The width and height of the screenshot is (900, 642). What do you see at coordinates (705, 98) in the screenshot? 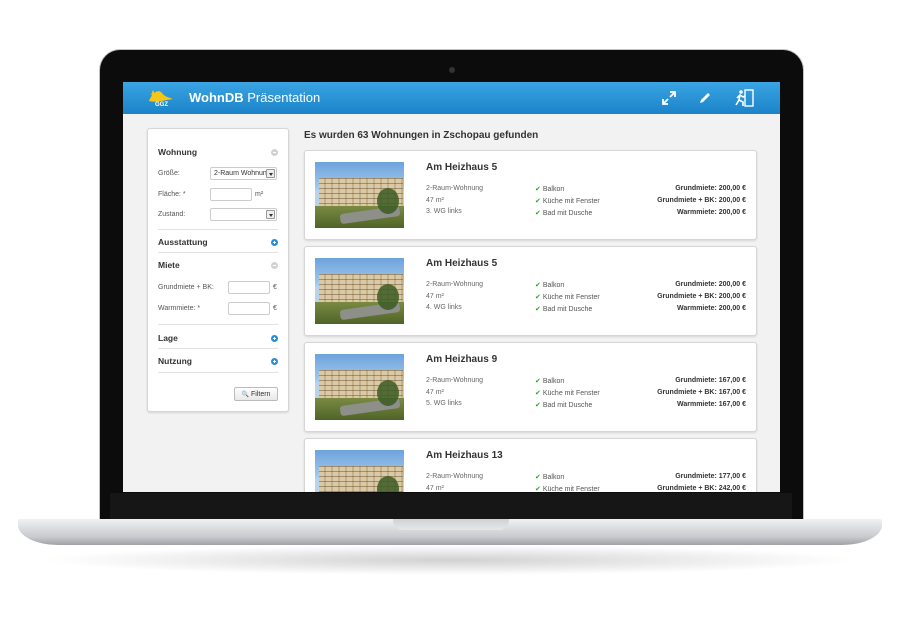
I see `edit-icon` at bounding box center [705, 98].